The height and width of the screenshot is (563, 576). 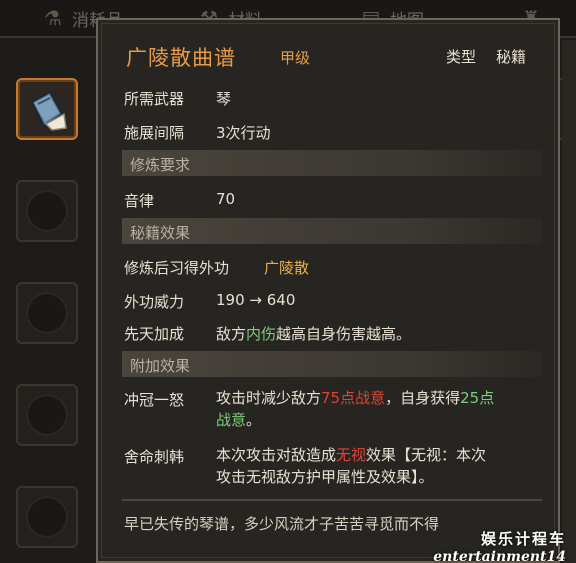 I want to click on innate-bonus-label: 先天加成, so click(x=154, y=334).